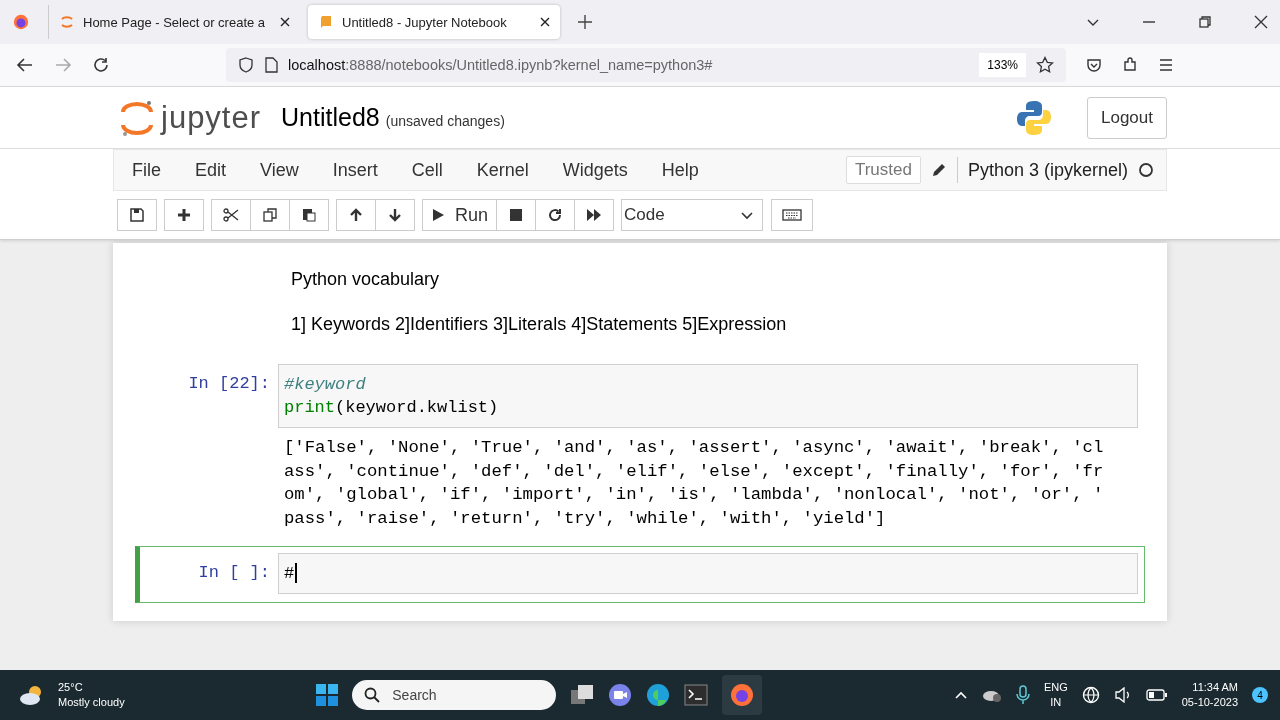 Image resolution: width=1280 pixels, height=720 pixels. What do you see at coordinates (246, 65) in the screenshot?
I see `shield-icon` at bounding box center [246, 65].